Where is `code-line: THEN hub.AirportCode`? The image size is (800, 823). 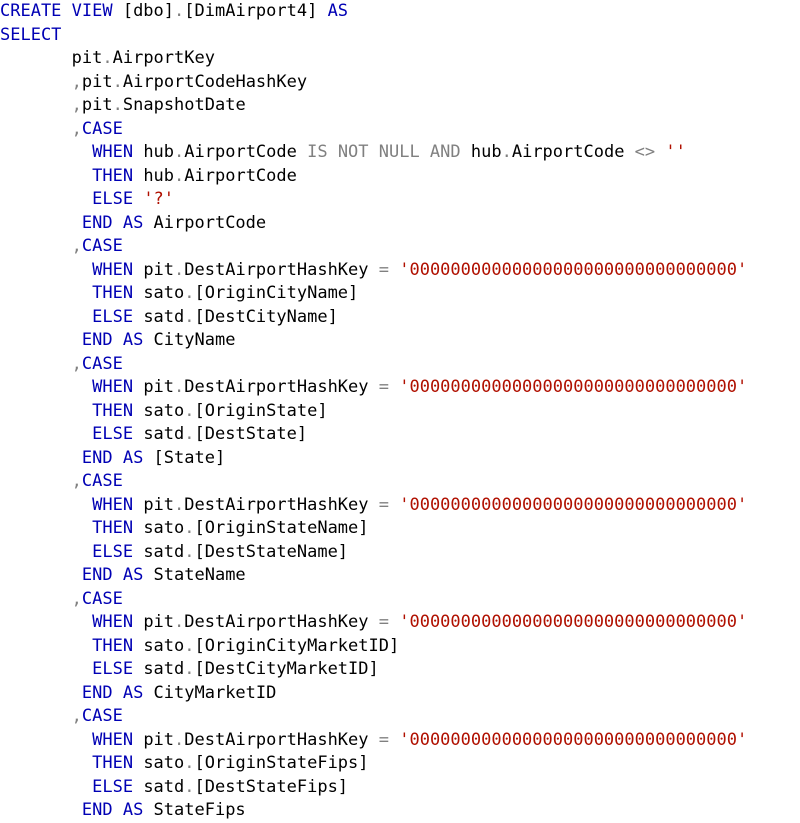 code-line: THEN hub.AirportCode is located at coordinates (400, 177).